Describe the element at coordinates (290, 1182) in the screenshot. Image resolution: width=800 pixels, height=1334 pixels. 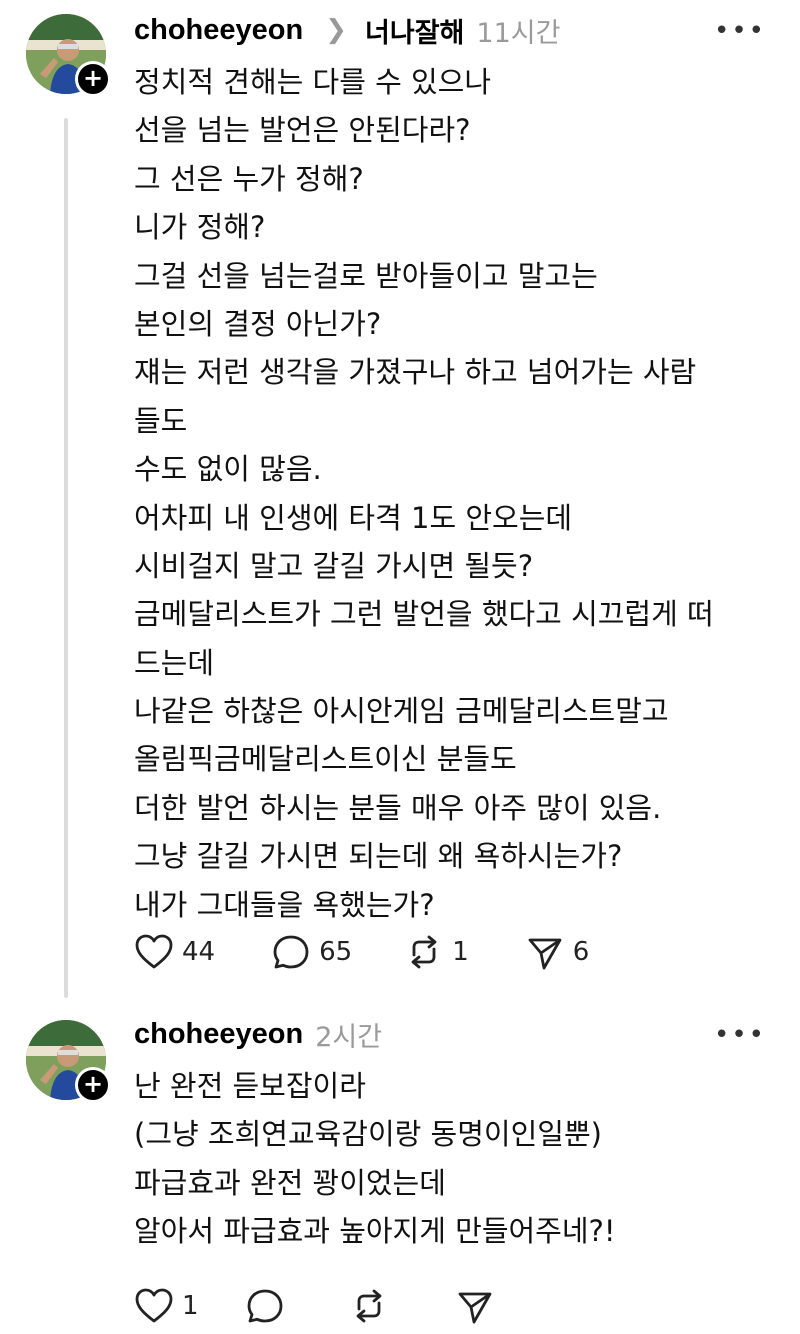
I see `post-text-line: 파급효과 완전 꽝이었는데` at that location.